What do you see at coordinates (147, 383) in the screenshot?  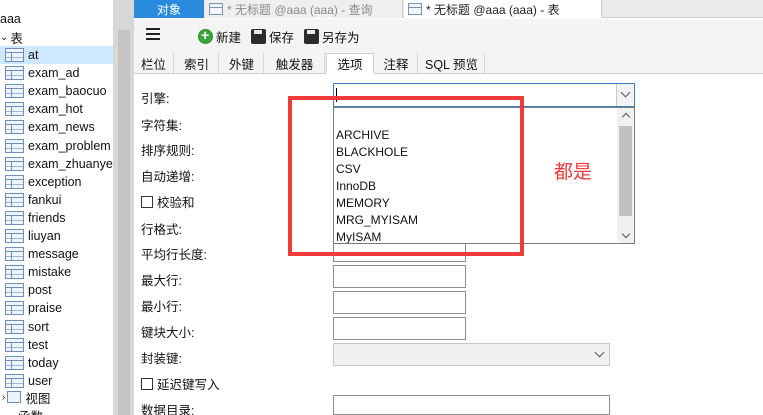 I see `delay-key-write-checkbox` at bounding box center [147, 383].